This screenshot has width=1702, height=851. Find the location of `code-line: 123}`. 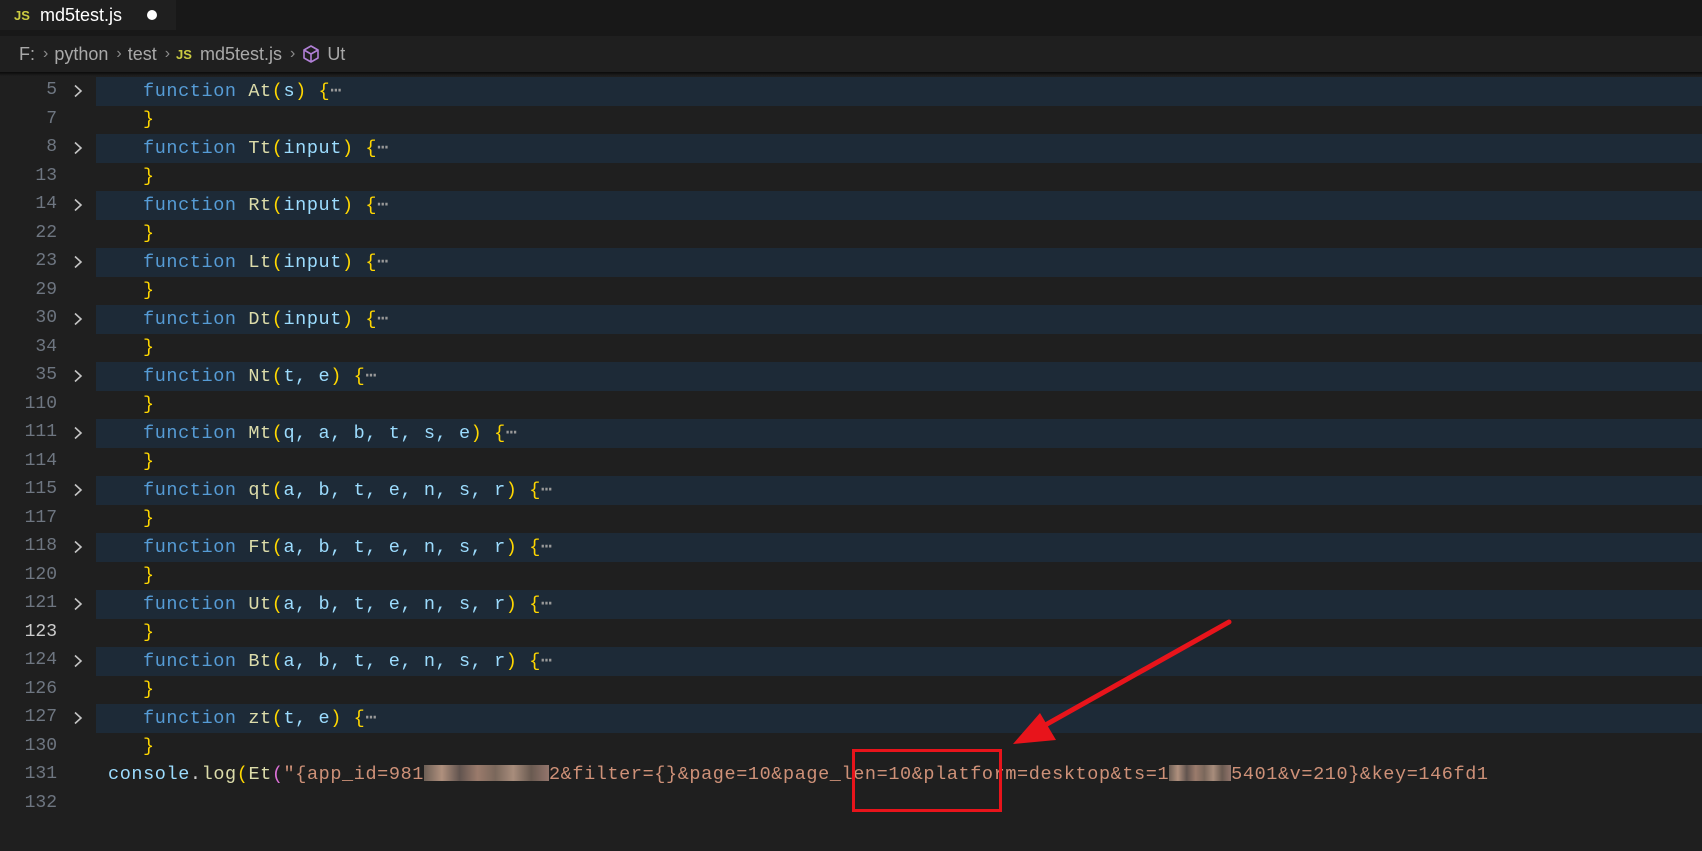

code-line: 123} is located at coordinates (851, 633).